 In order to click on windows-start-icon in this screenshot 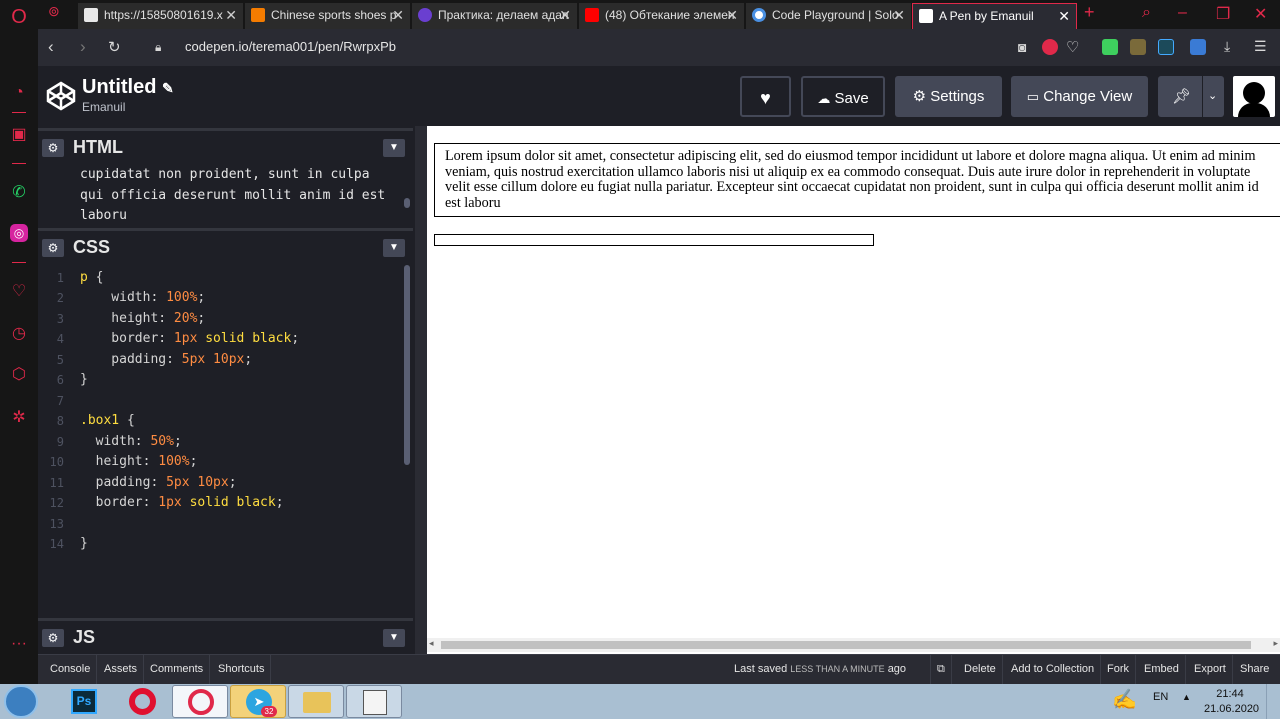, I will do `click(21, 701)`.